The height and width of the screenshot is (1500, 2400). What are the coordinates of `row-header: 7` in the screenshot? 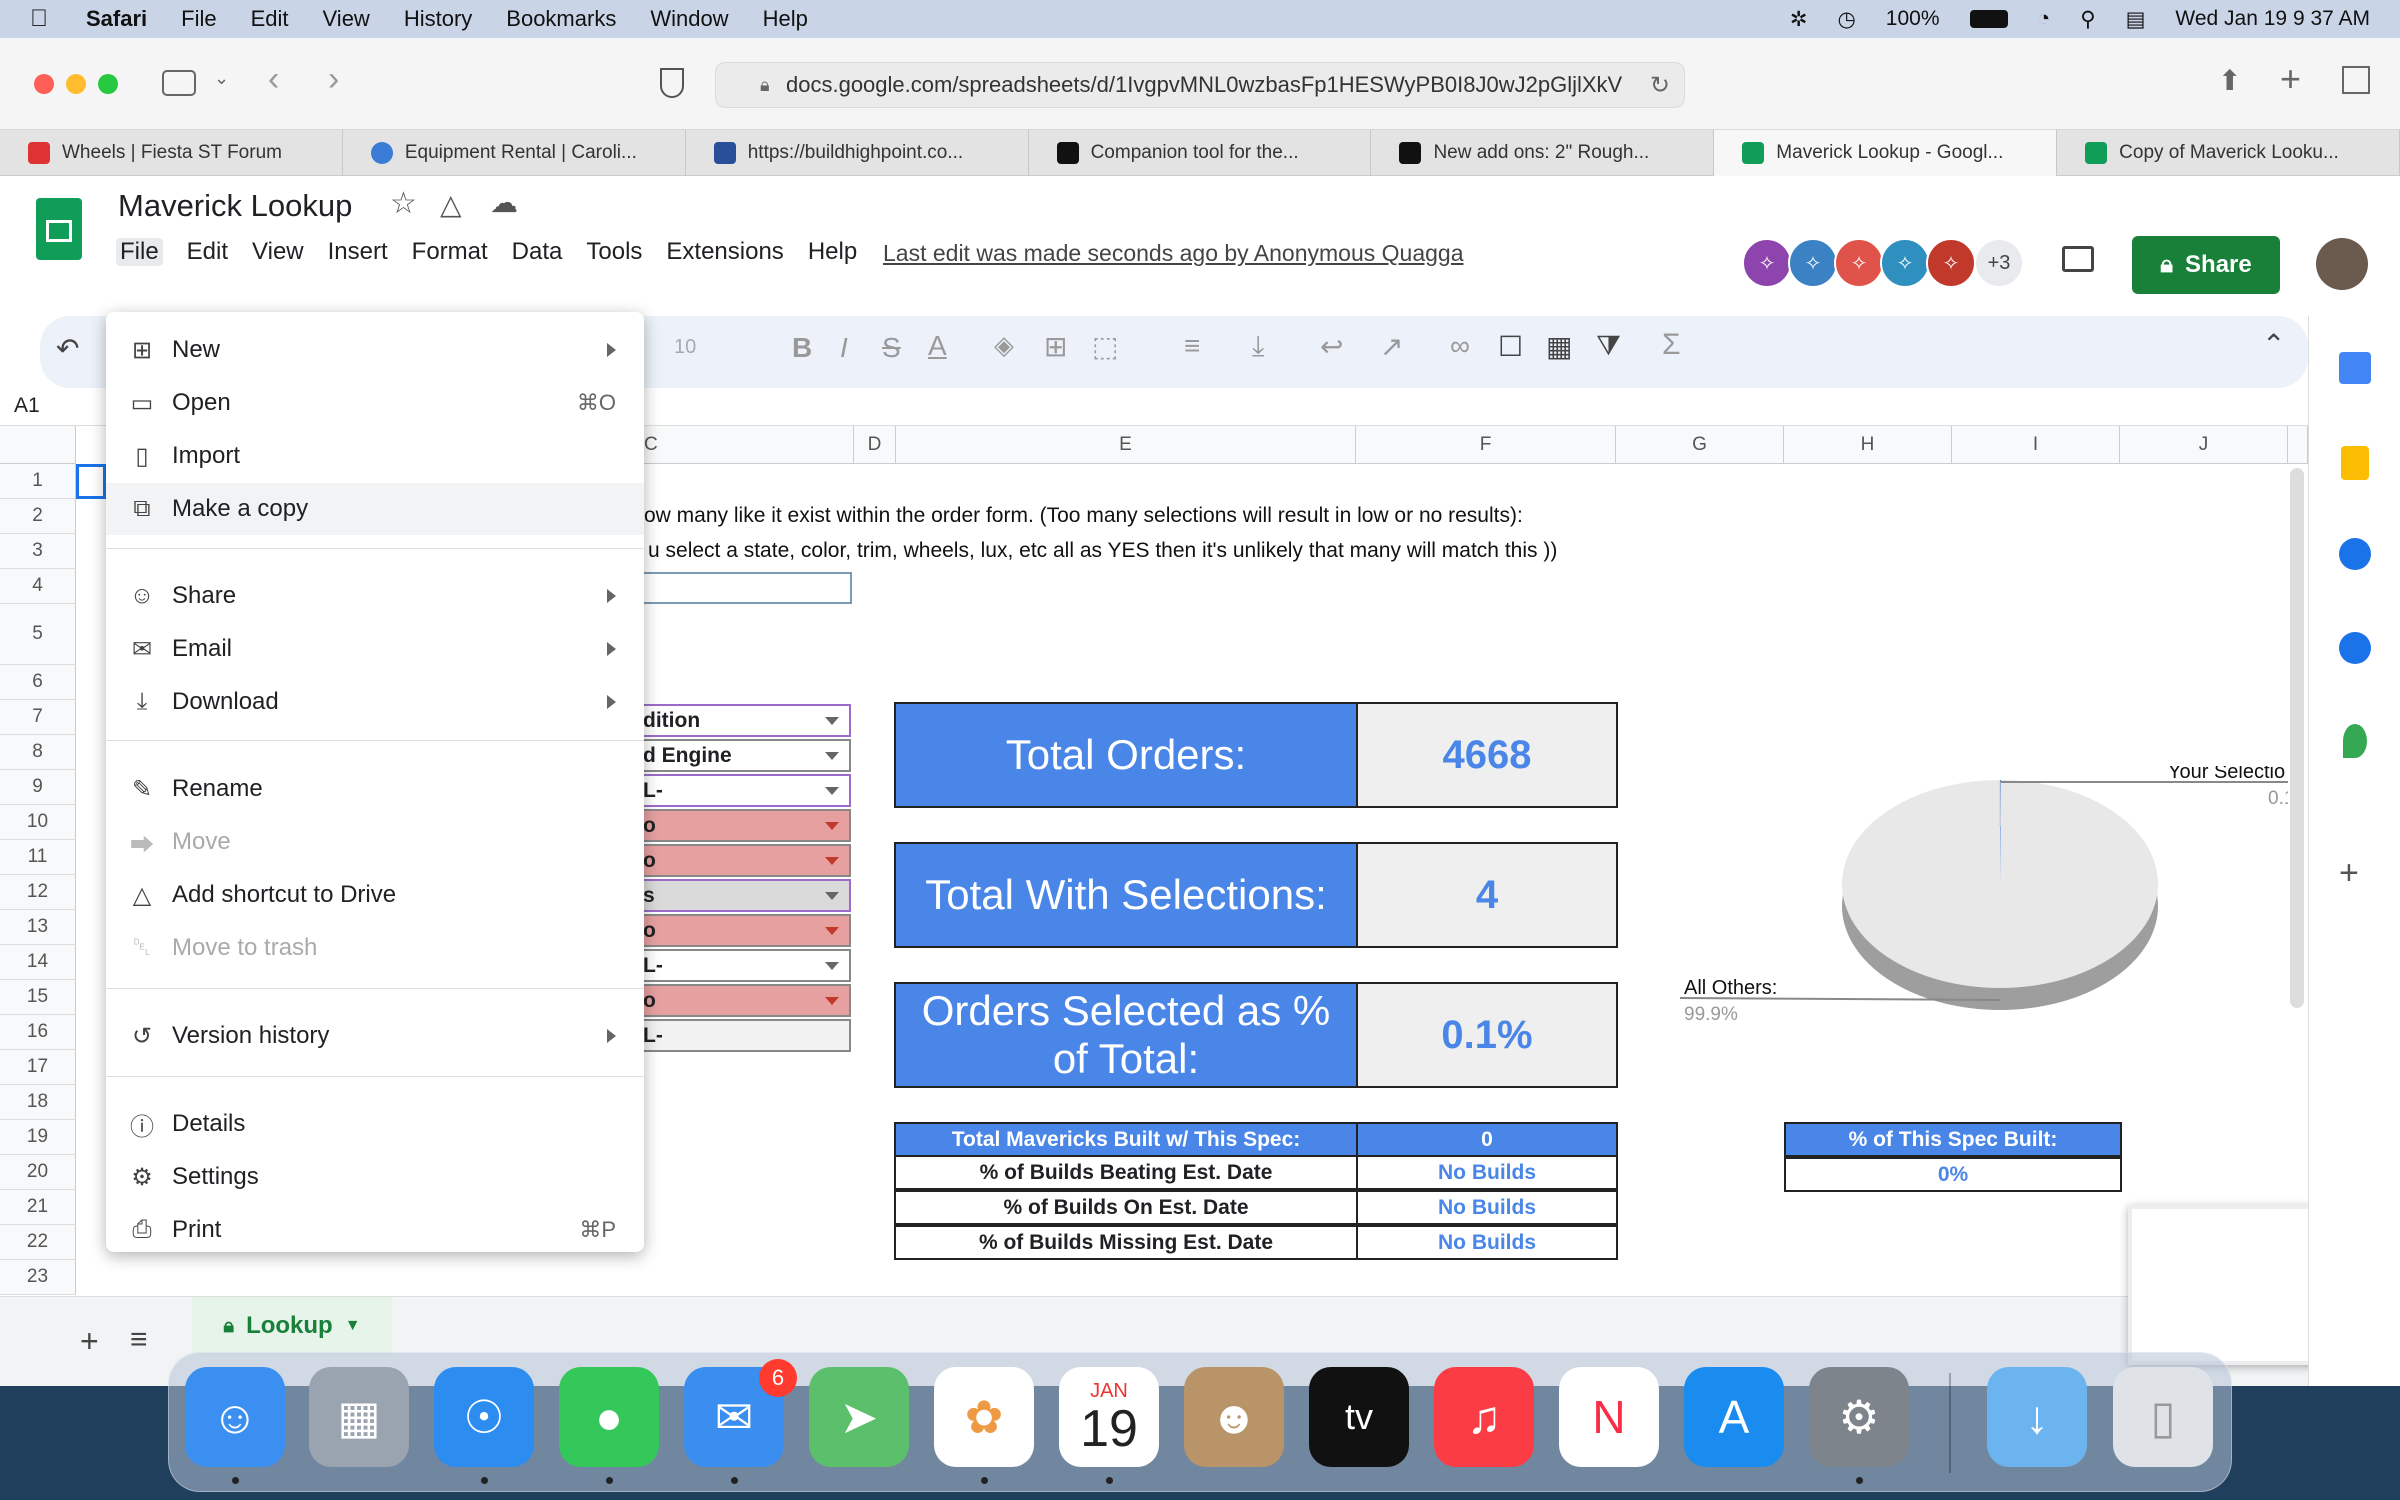 It's located at (38, 717).